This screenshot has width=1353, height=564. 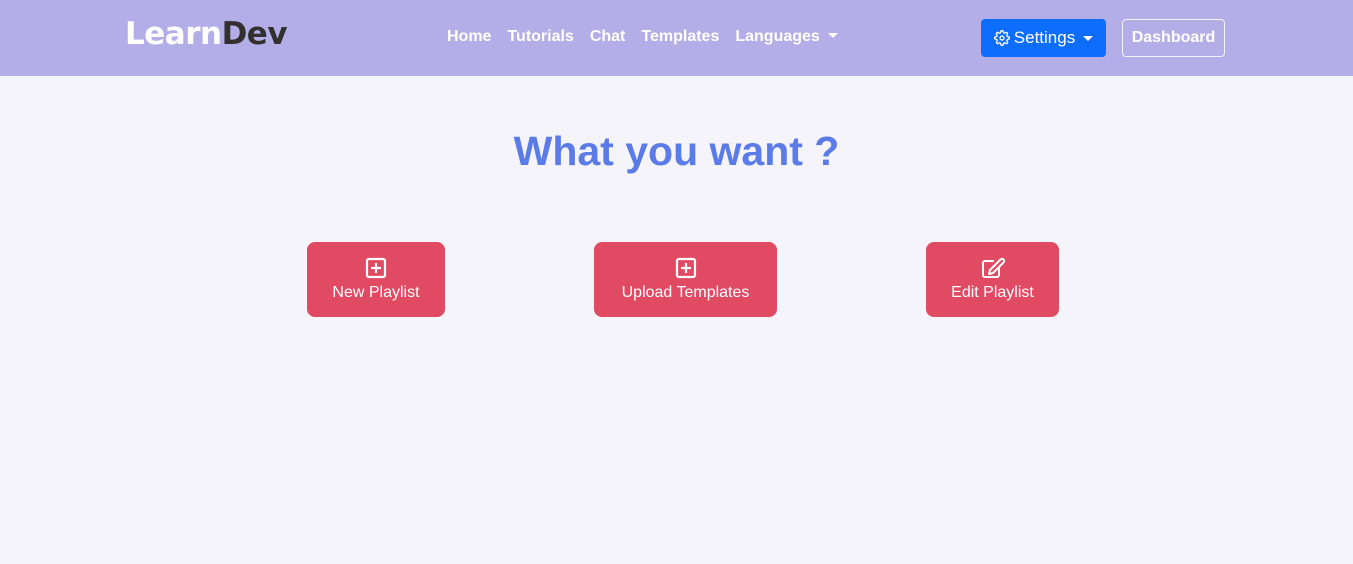 I want to click on nav-link-home: Home, so click(x=469, y=37).